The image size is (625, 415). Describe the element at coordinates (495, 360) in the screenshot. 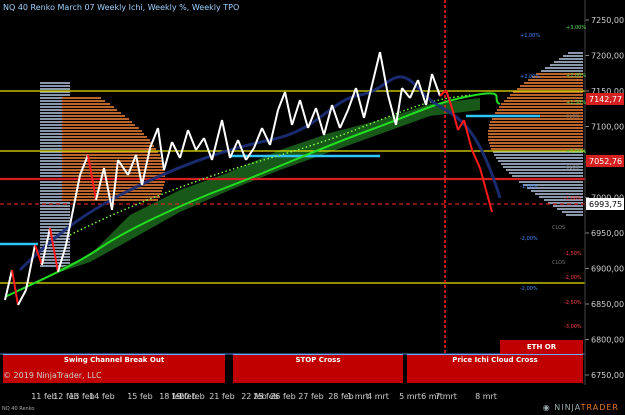

I see `banner-label: Price Ichi Cloud Cross` at that location.